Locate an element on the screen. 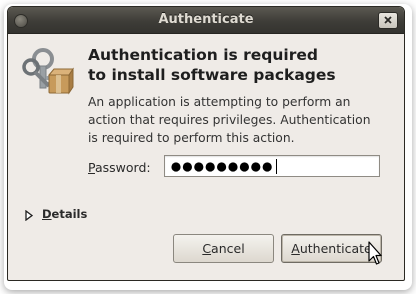  cancel-button: Cancel is located at coordinates (223, 248).